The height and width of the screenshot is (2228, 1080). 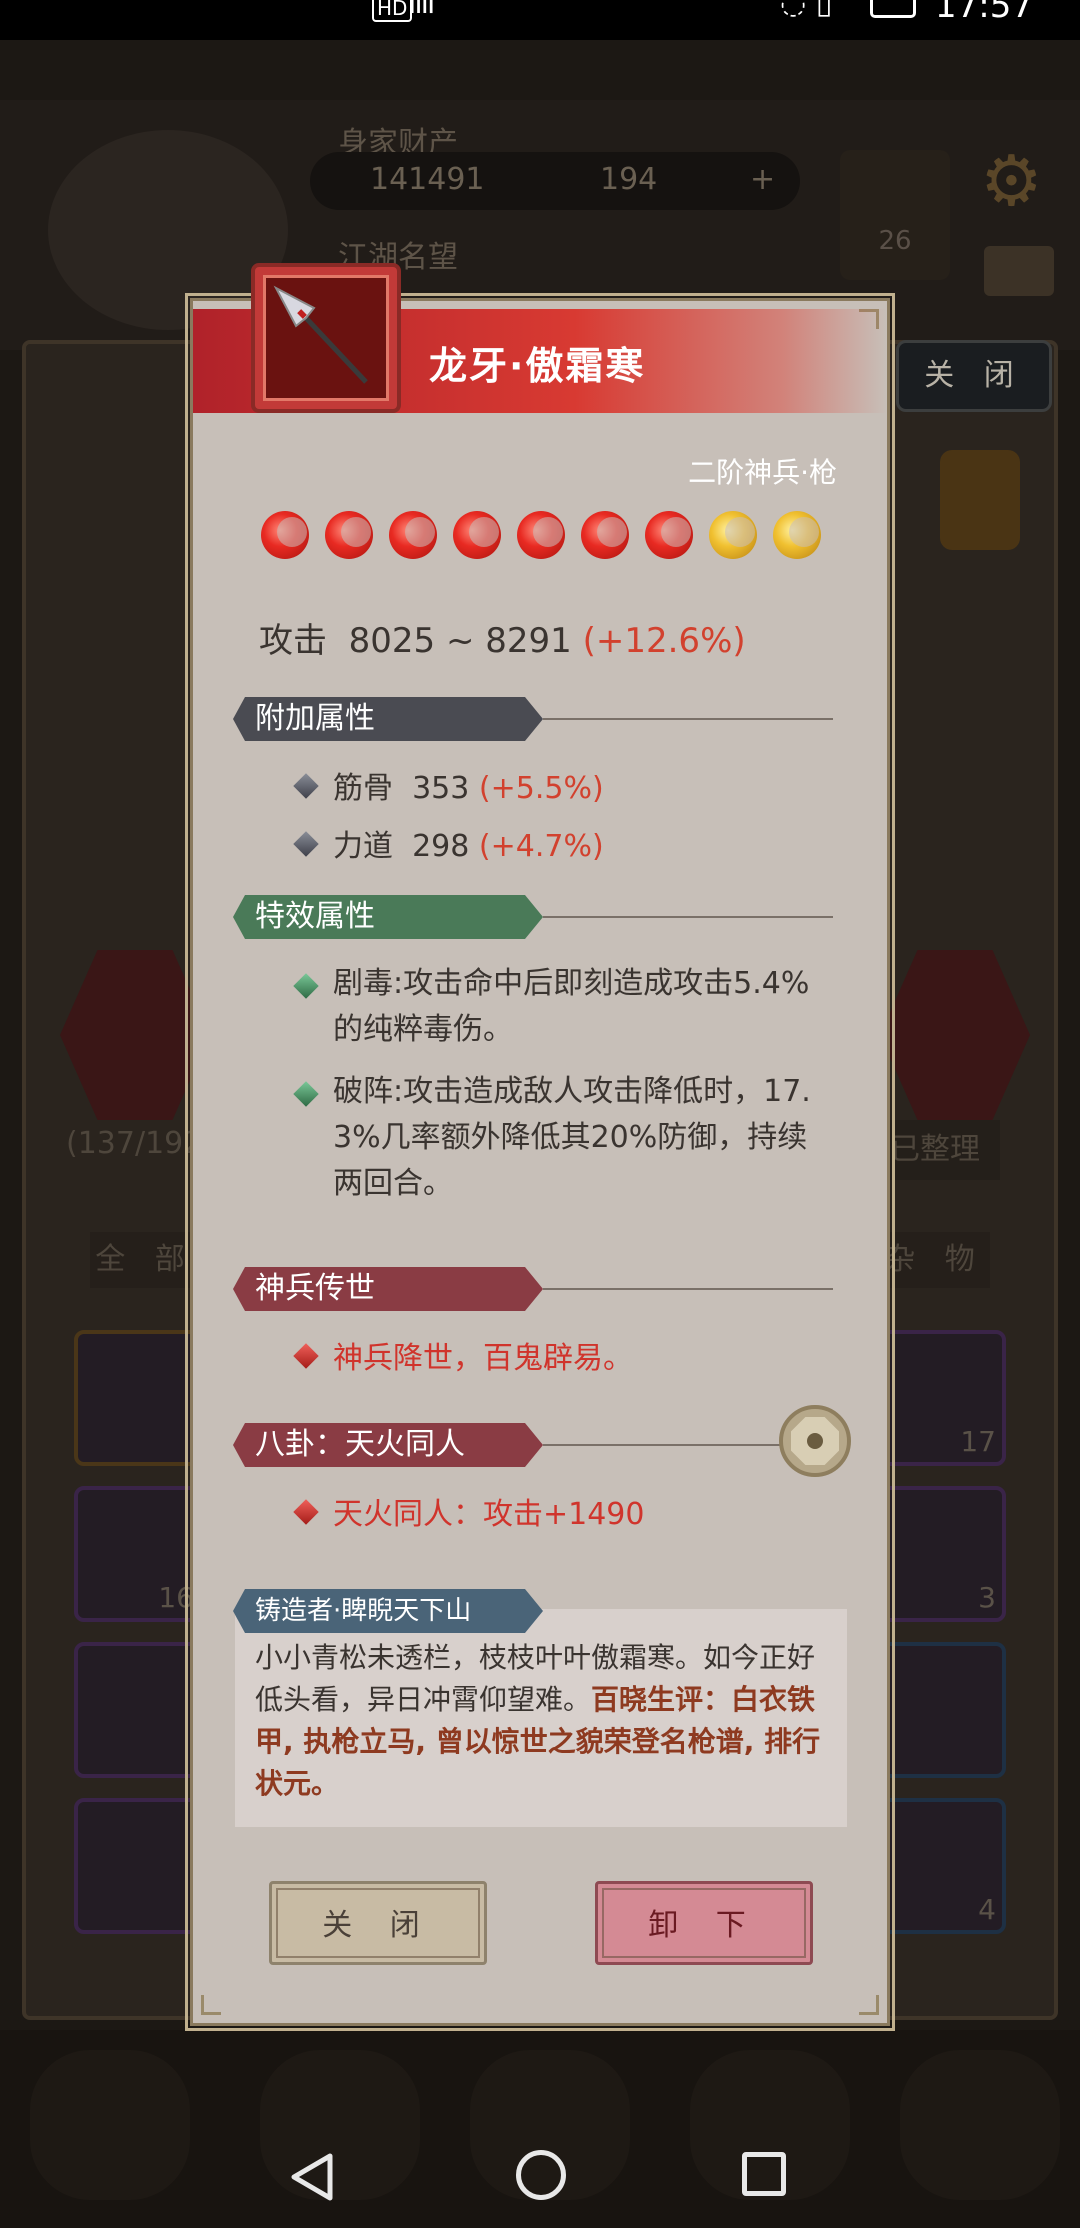 What do you see at coordinates (974, 376) in the screenshot?
I see `background-close-button: 关 闭` at bounding box center [974, 376].